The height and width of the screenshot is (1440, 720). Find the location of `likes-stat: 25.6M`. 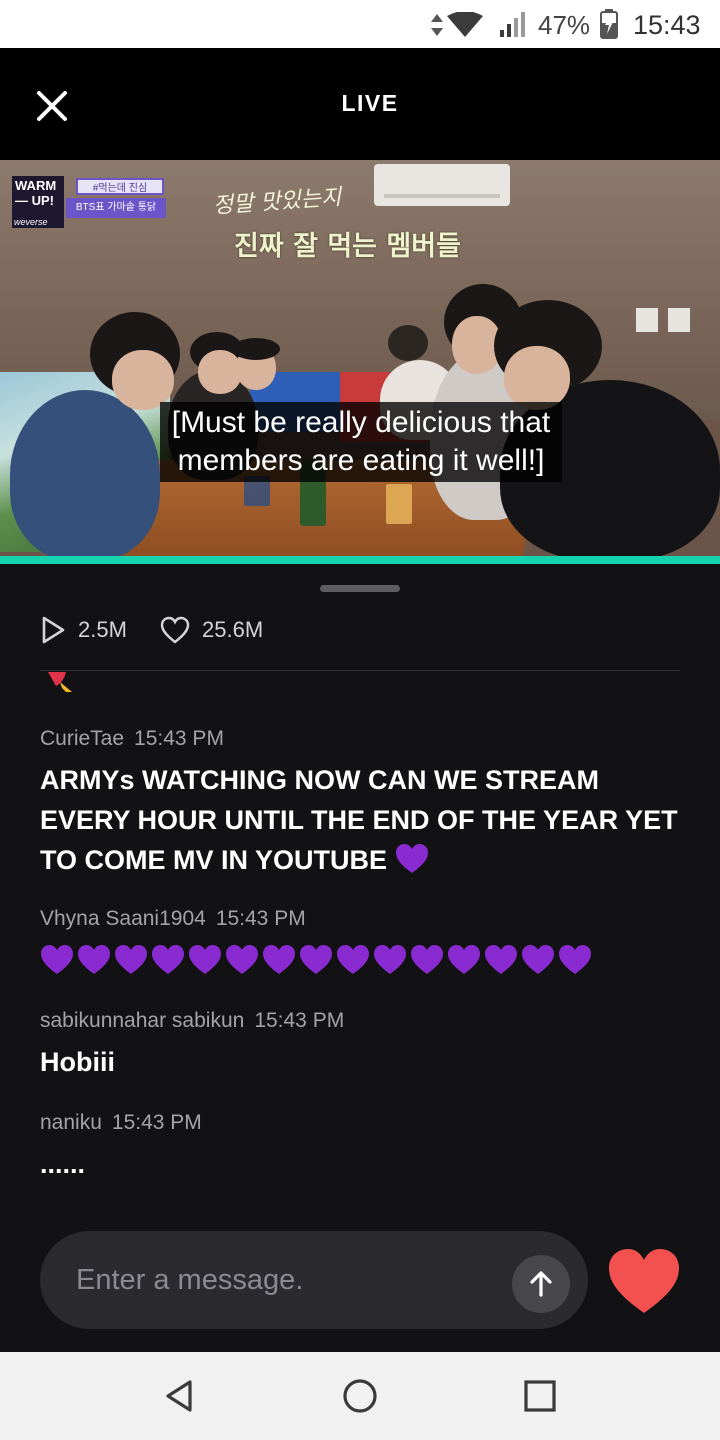

likes-stat: 25.6M is located at coordinates (211, 630).